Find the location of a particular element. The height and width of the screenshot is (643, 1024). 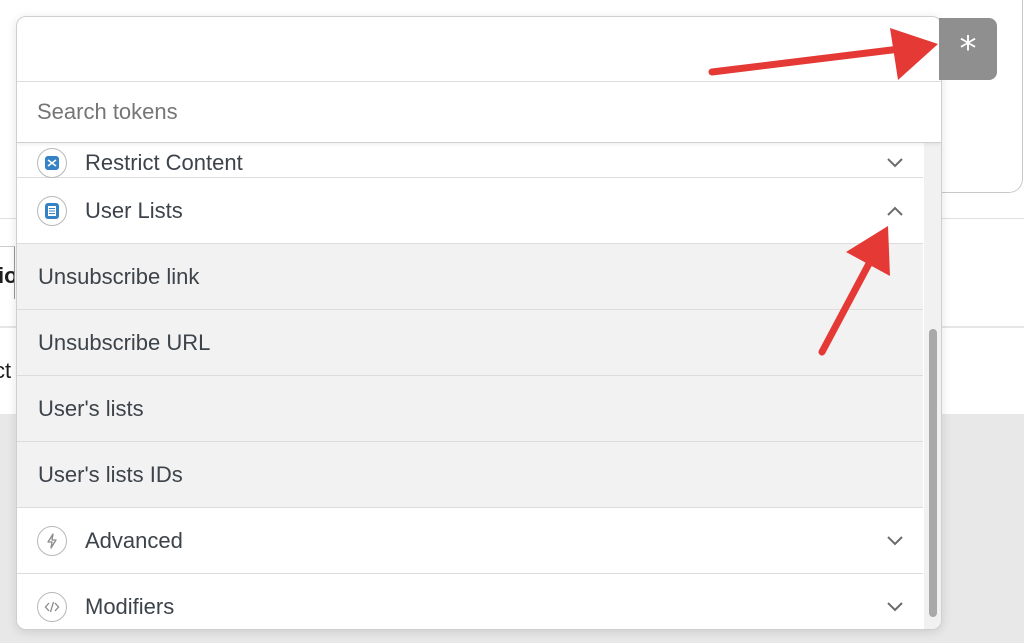

group-label: User Lists is located at coordinates (134, 210).